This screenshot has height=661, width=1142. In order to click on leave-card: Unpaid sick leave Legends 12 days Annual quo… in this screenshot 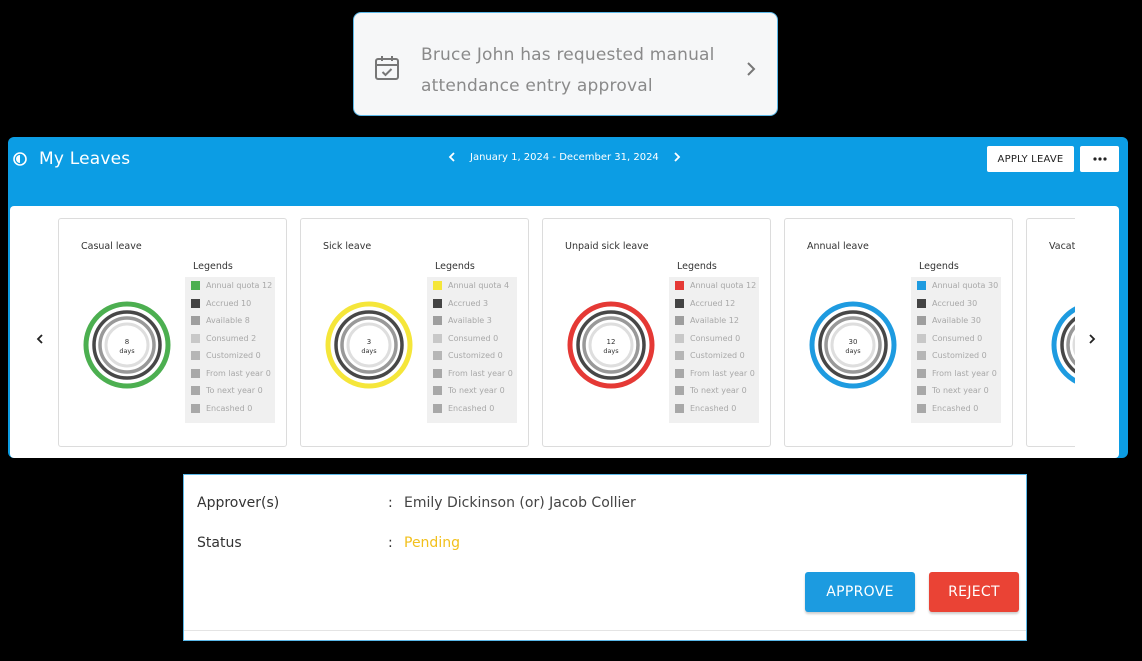, I will do `click(656, 332)`.